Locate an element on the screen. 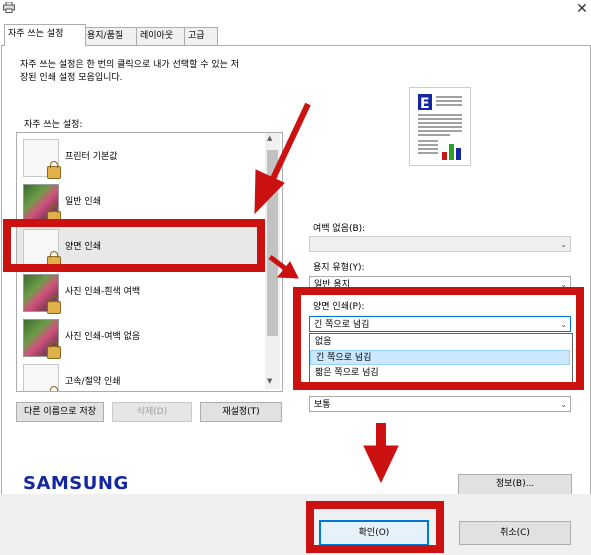  scroll-down-icon: ▼ is located at coordinates (269, 381).